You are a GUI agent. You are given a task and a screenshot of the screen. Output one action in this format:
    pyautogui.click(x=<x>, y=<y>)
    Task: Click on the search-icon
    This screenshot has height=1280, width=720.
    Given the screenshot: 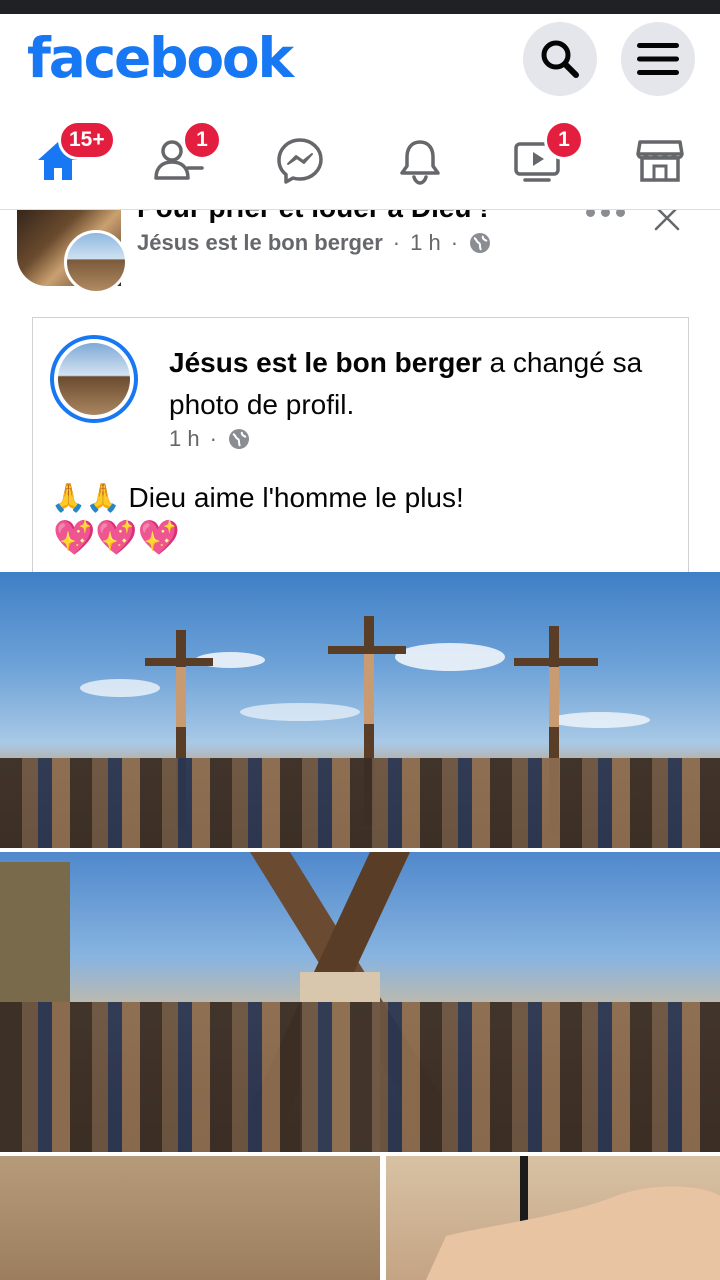 What is the action you would take?
    pyautogui.click(x=560, y=59)
    